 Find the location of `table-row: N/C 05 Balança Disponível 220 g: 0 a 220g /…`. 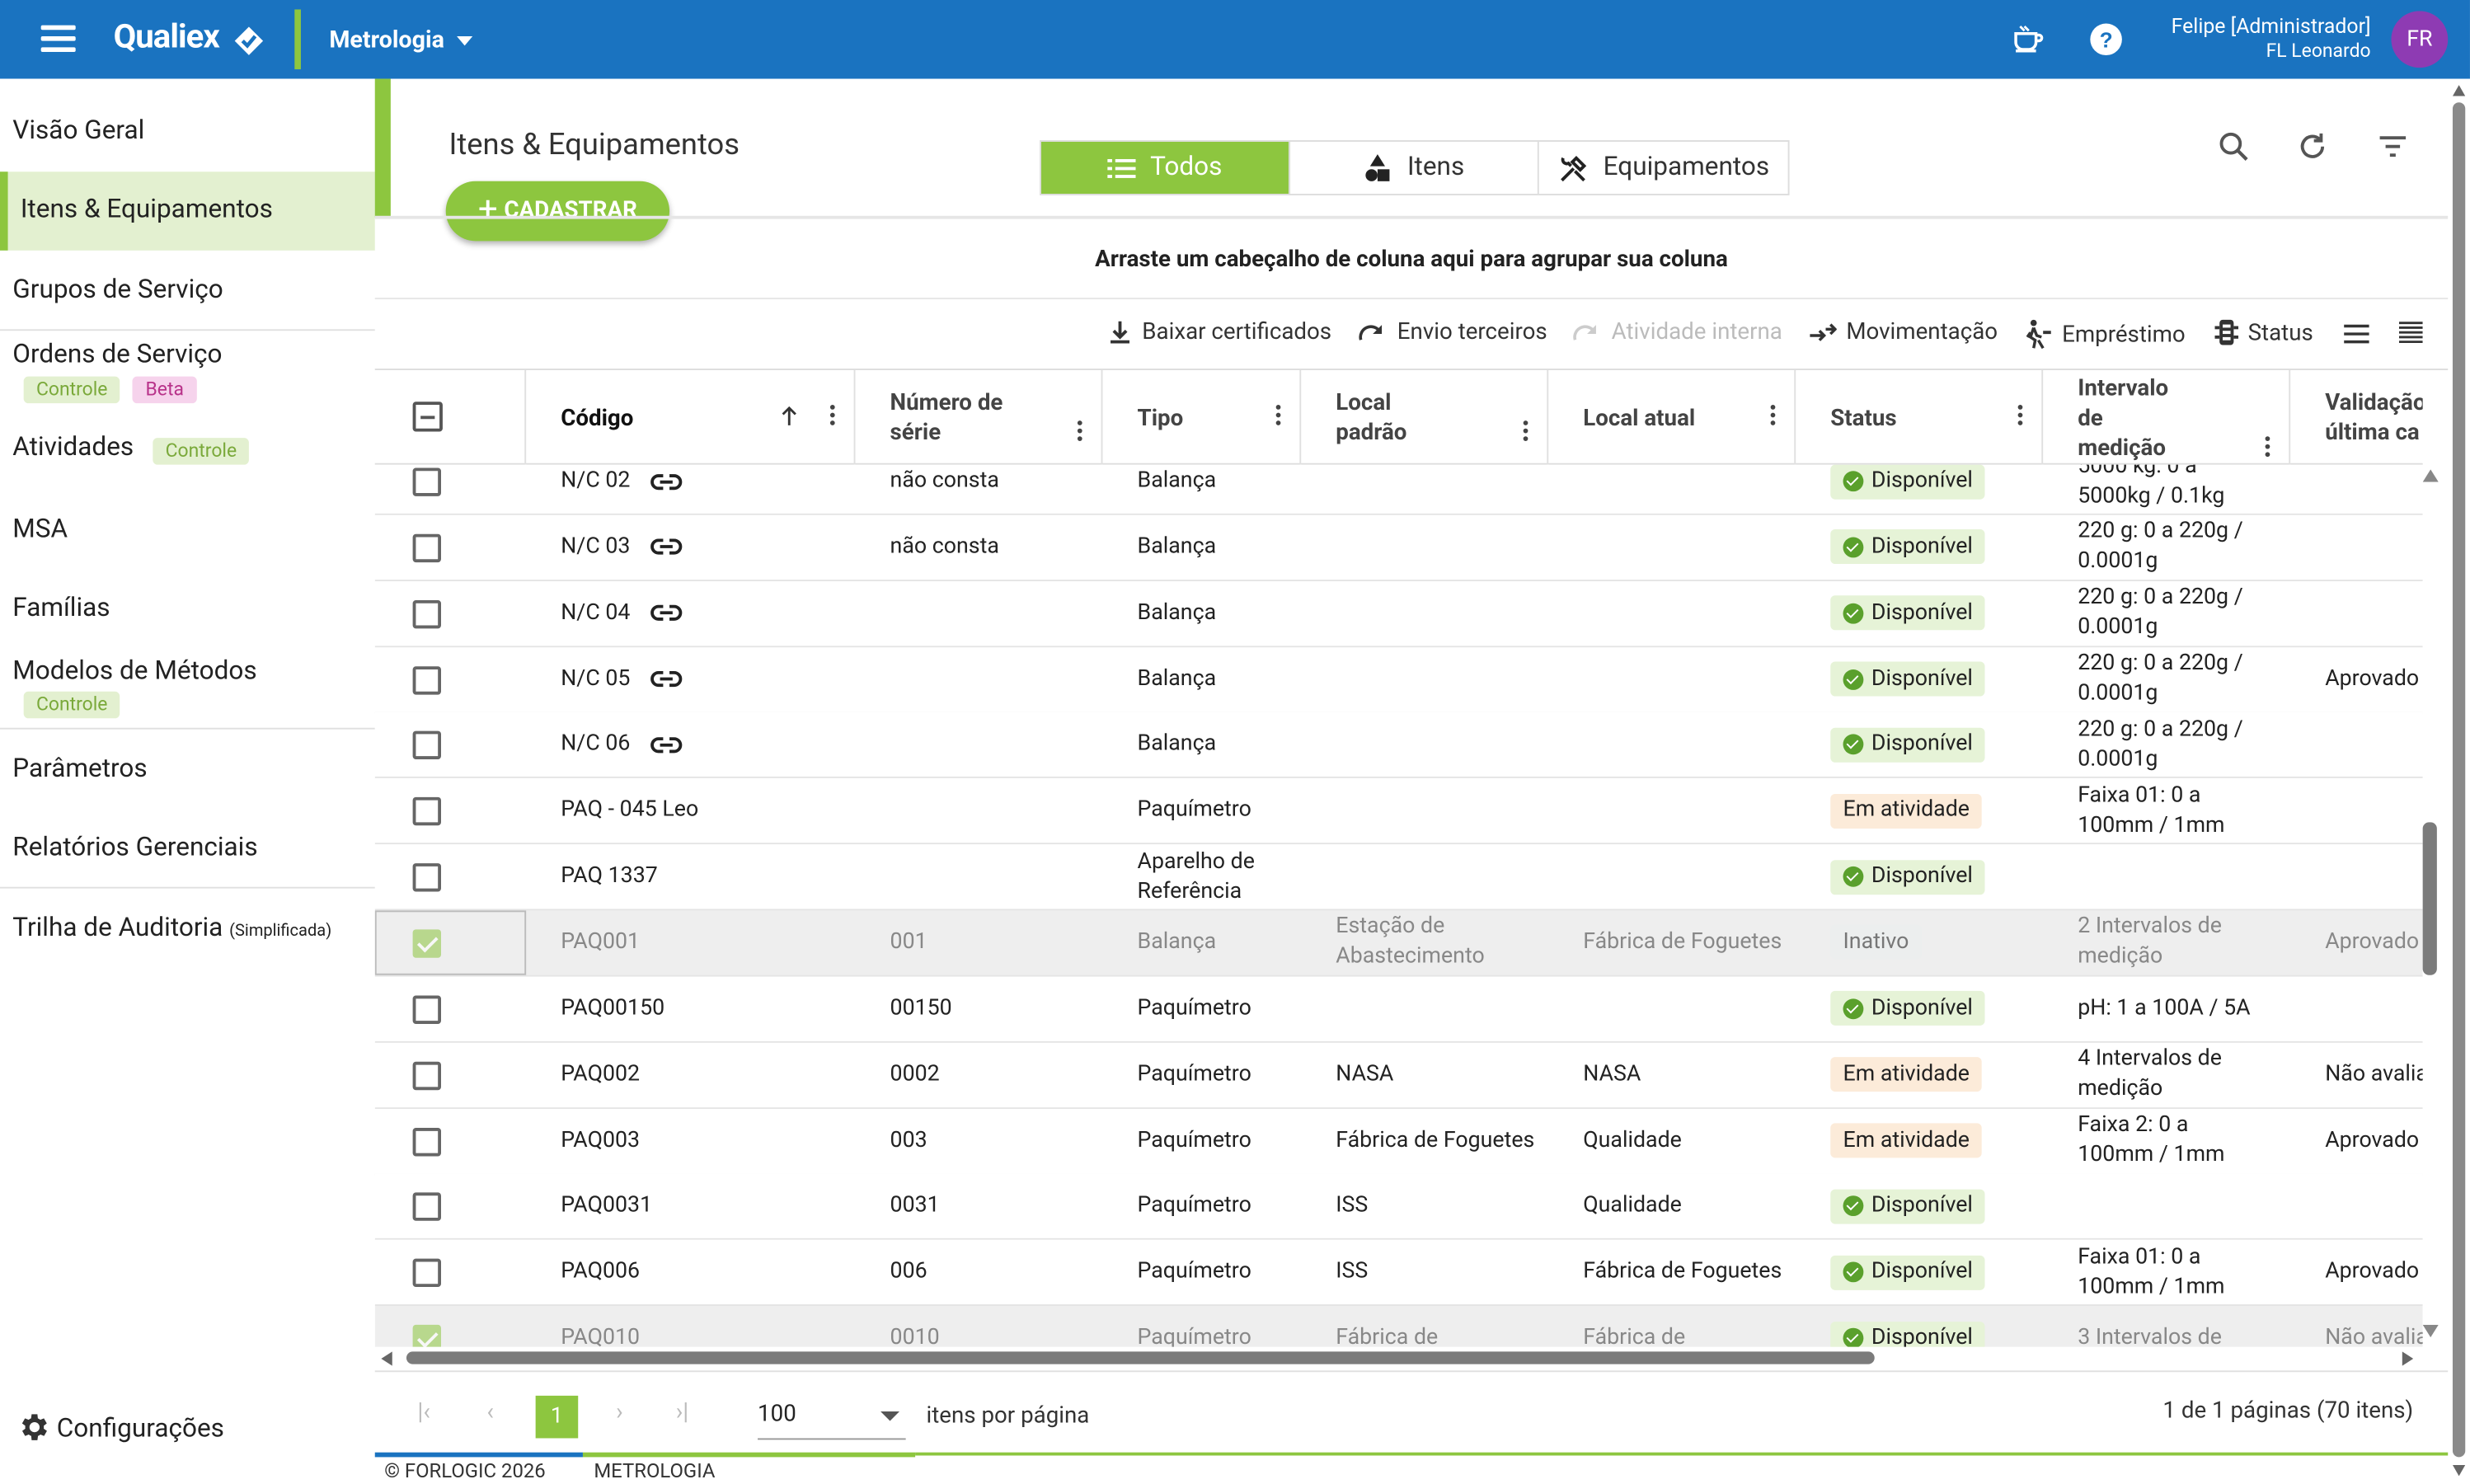

table-row: N/C 05 Balança Disponível 220 g: 0 a 220g /… is located at coordinates (1398, 679).